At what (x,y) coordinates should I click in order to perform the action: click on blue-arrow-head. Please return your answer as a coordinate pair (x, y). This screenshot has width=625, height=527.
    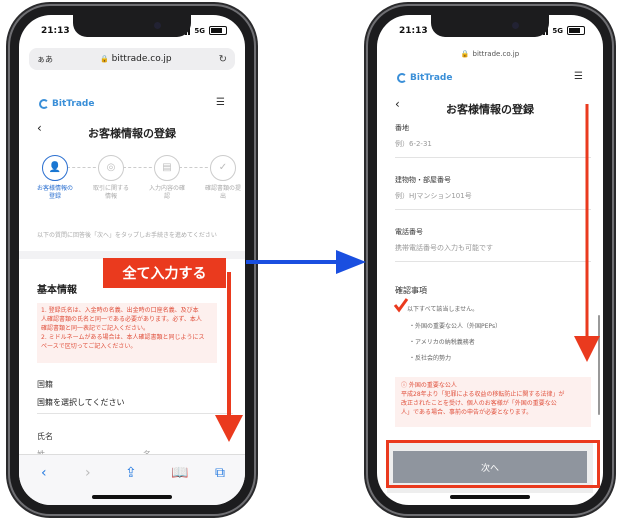
    Looking at the image, I should click on (351, 262).